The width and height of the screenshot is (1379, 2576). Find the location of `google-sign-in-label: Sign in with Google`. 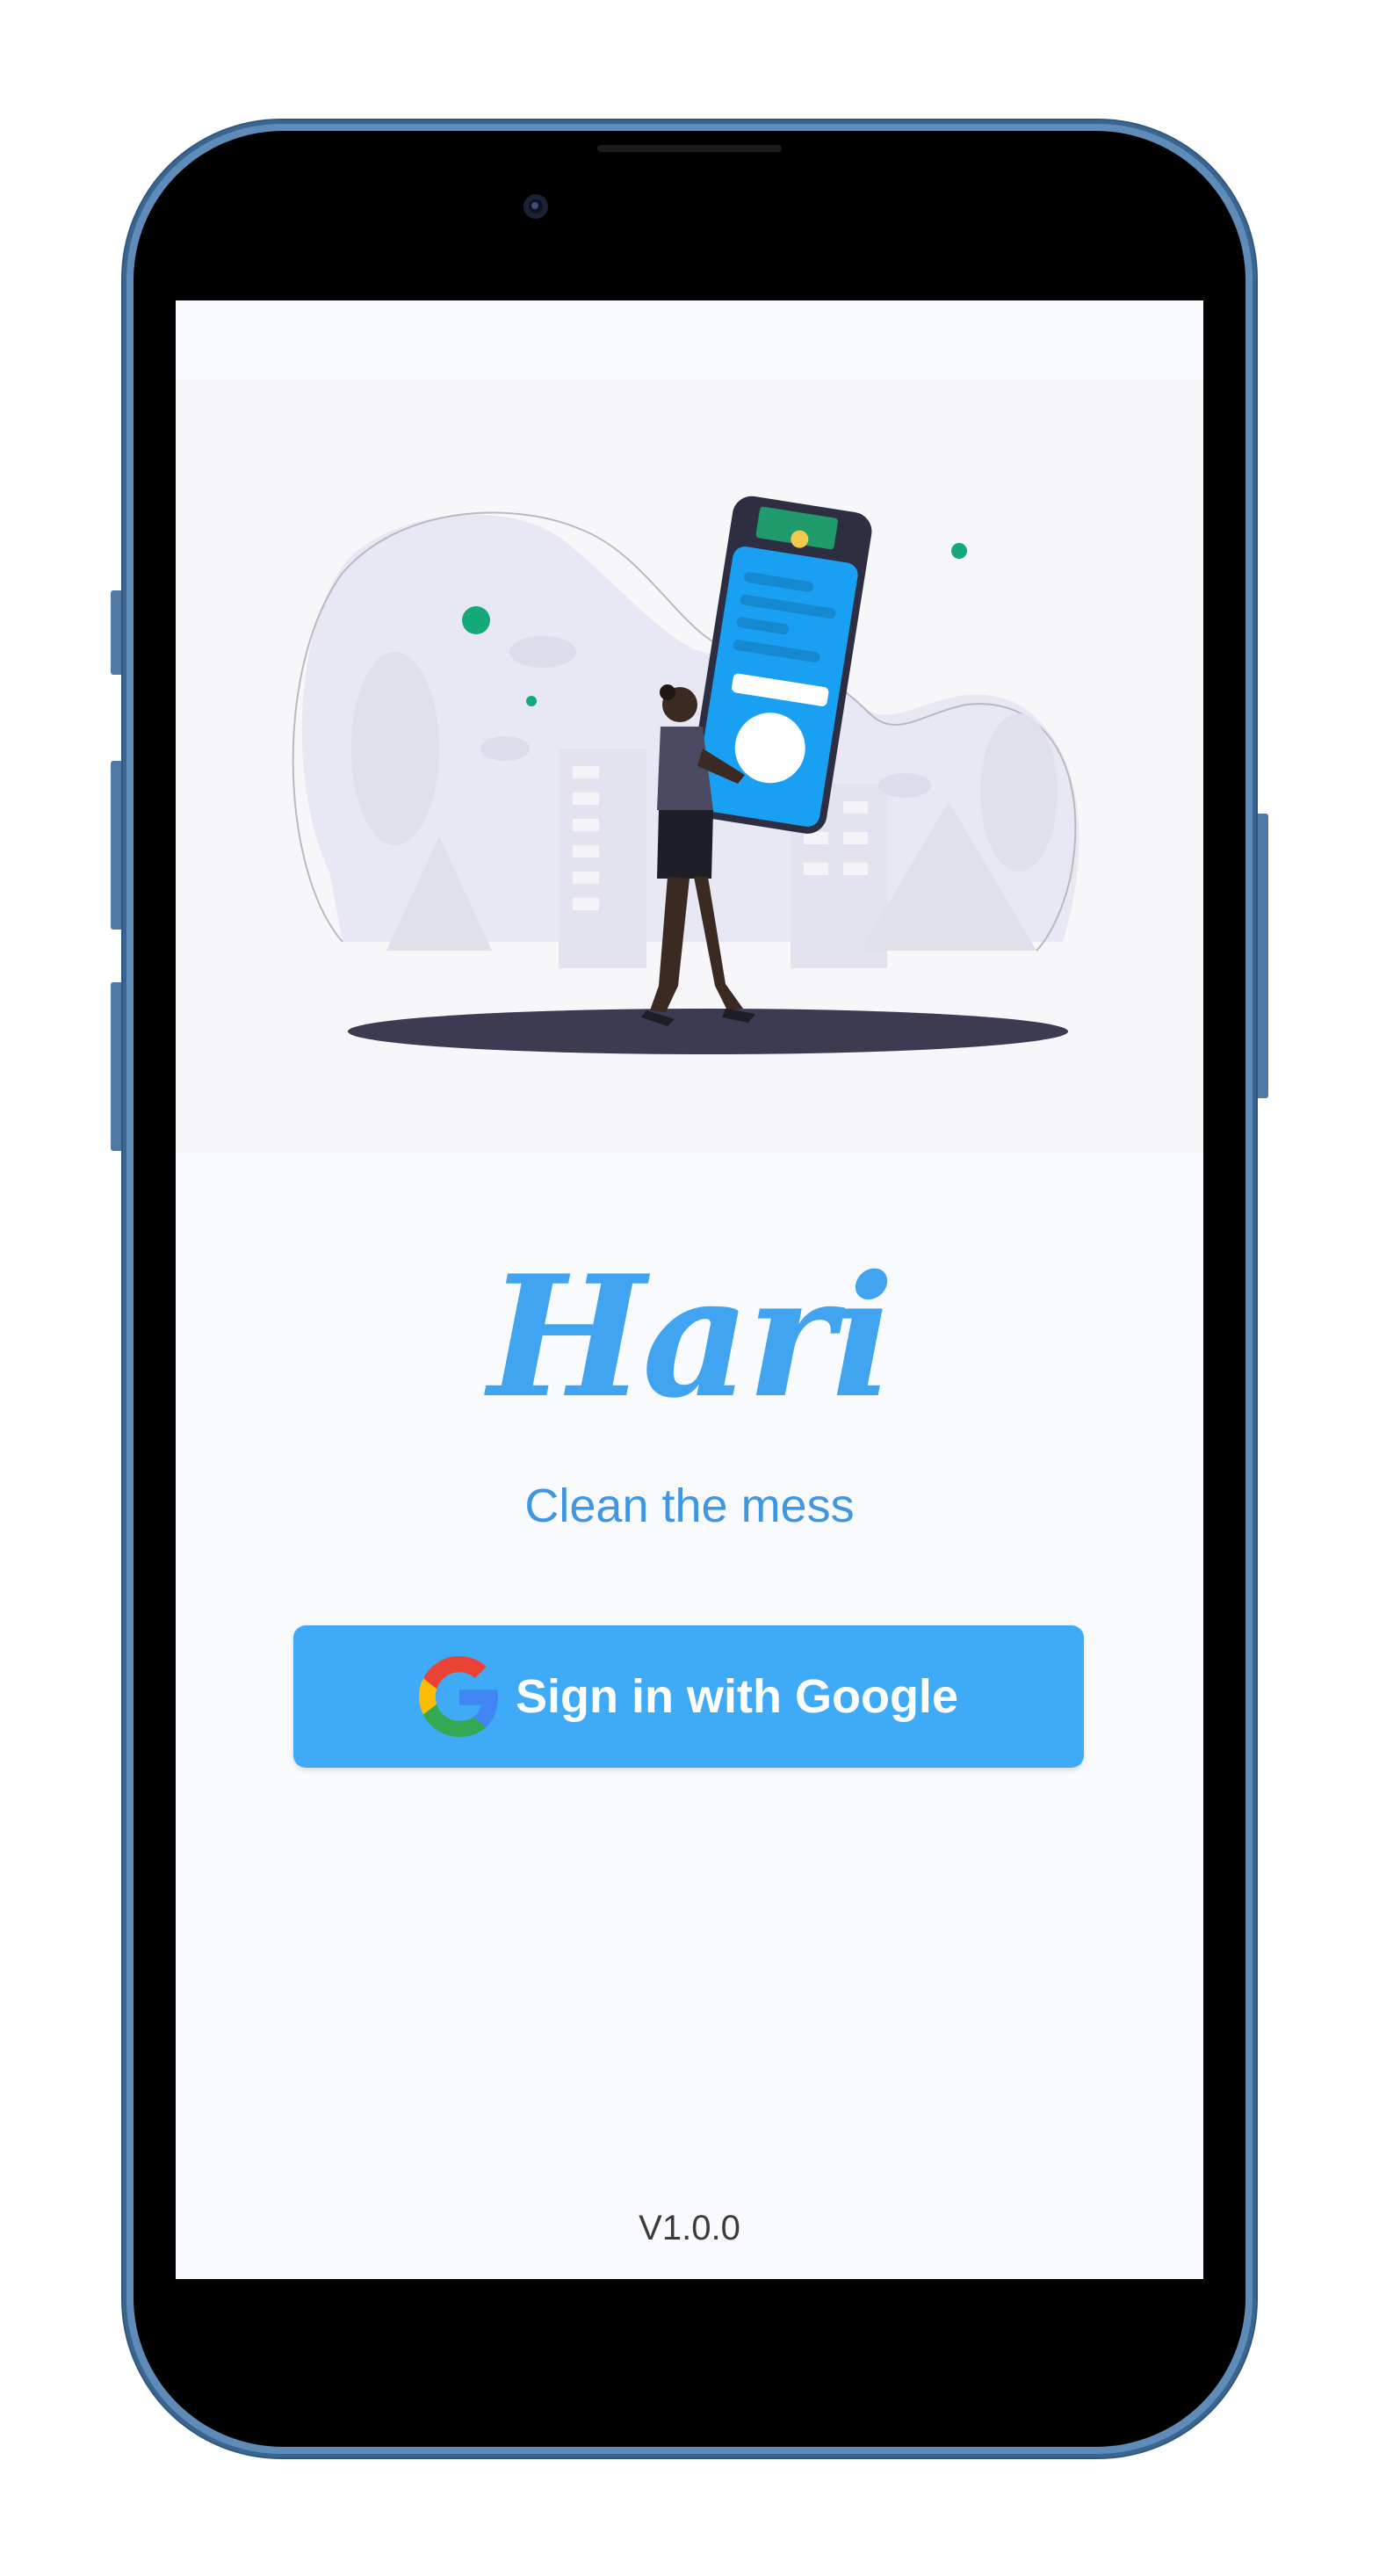

google-sign-in-label: Sign in with Google is located at coordinates (737, 1696).